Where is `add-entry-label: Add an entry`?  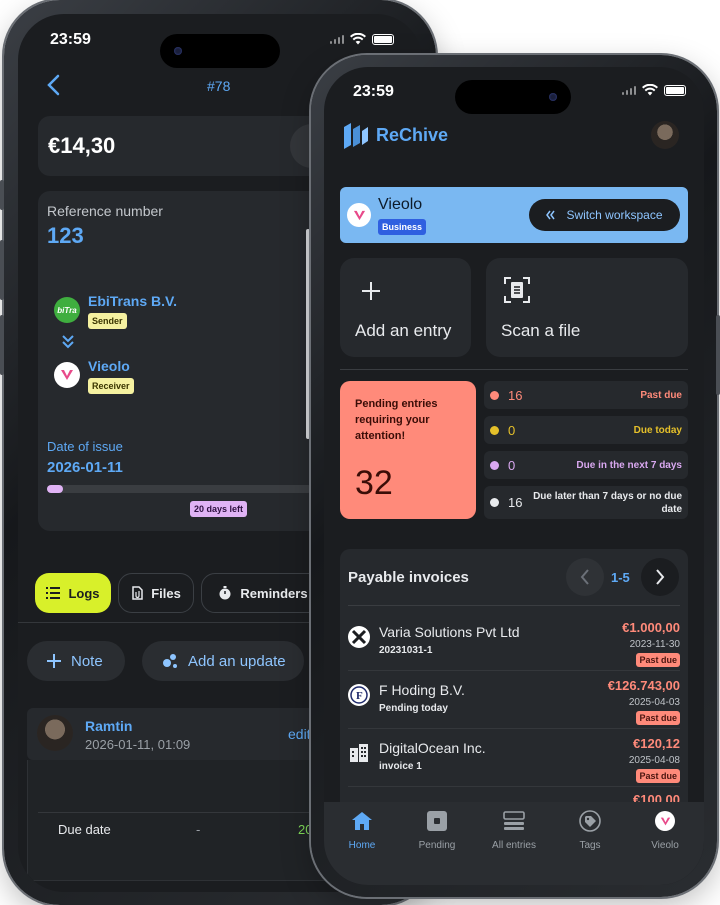 add-entry-label: Add an entry is located at coordinates (403, 330).